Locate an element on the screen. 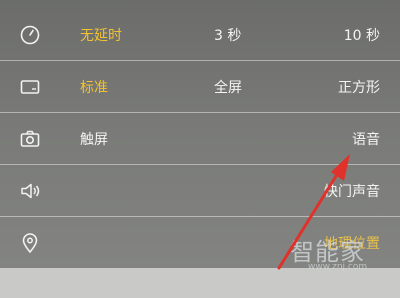 The image size is (400, 298). aspect-option-fullscreen: 全屏 is located at coordinates (228, 87).